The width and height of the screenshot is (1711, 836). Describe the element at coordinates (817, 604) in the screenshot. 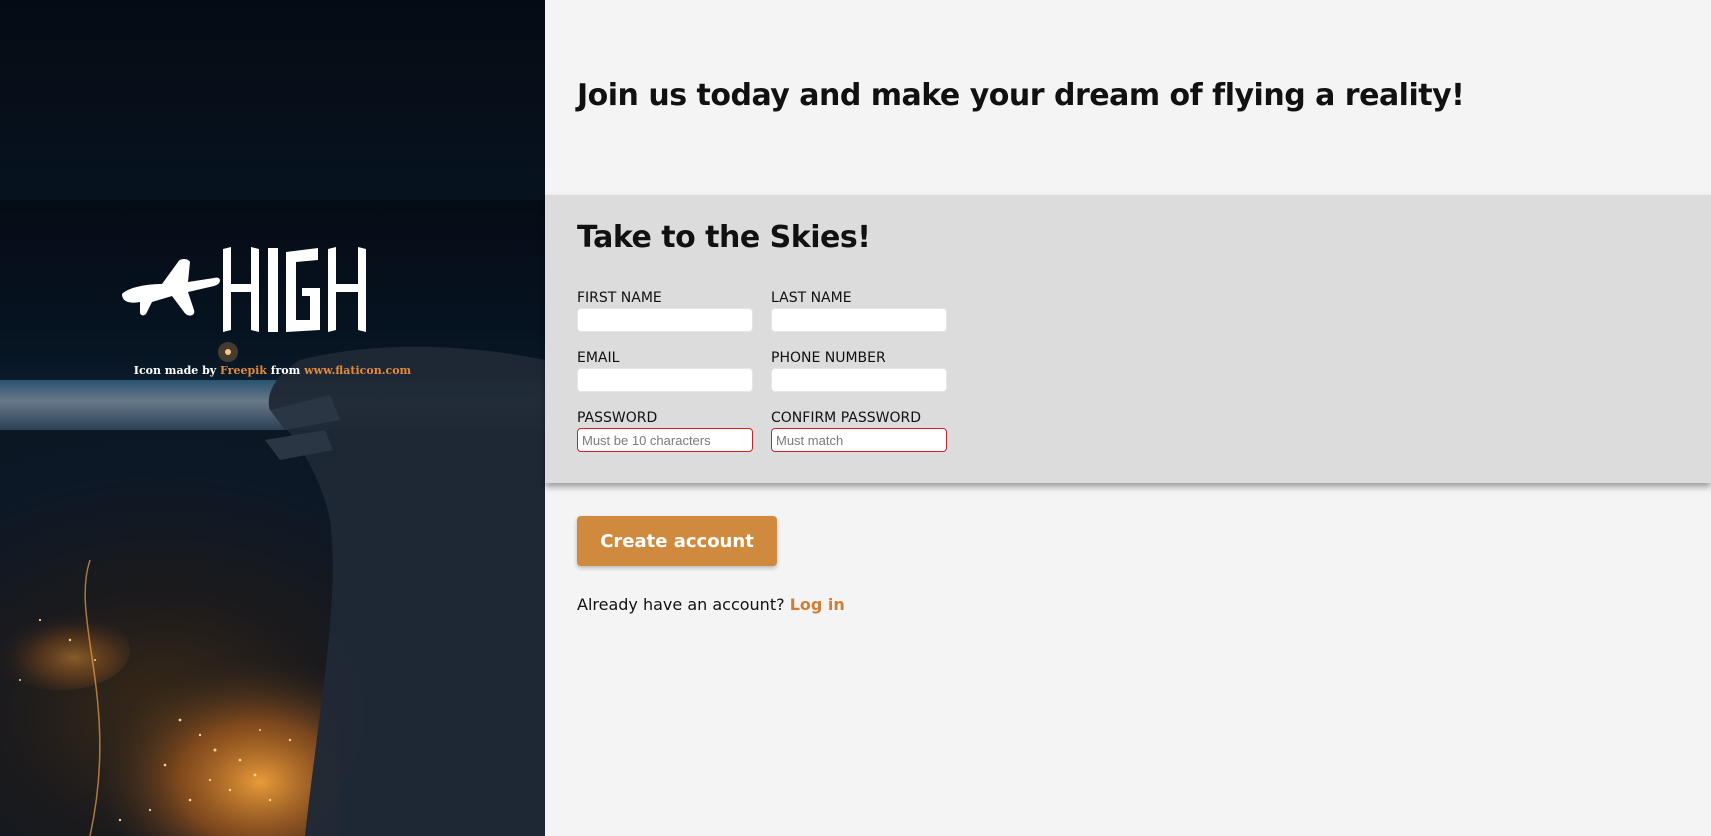

I see `log-in-link: Log in` at that location.